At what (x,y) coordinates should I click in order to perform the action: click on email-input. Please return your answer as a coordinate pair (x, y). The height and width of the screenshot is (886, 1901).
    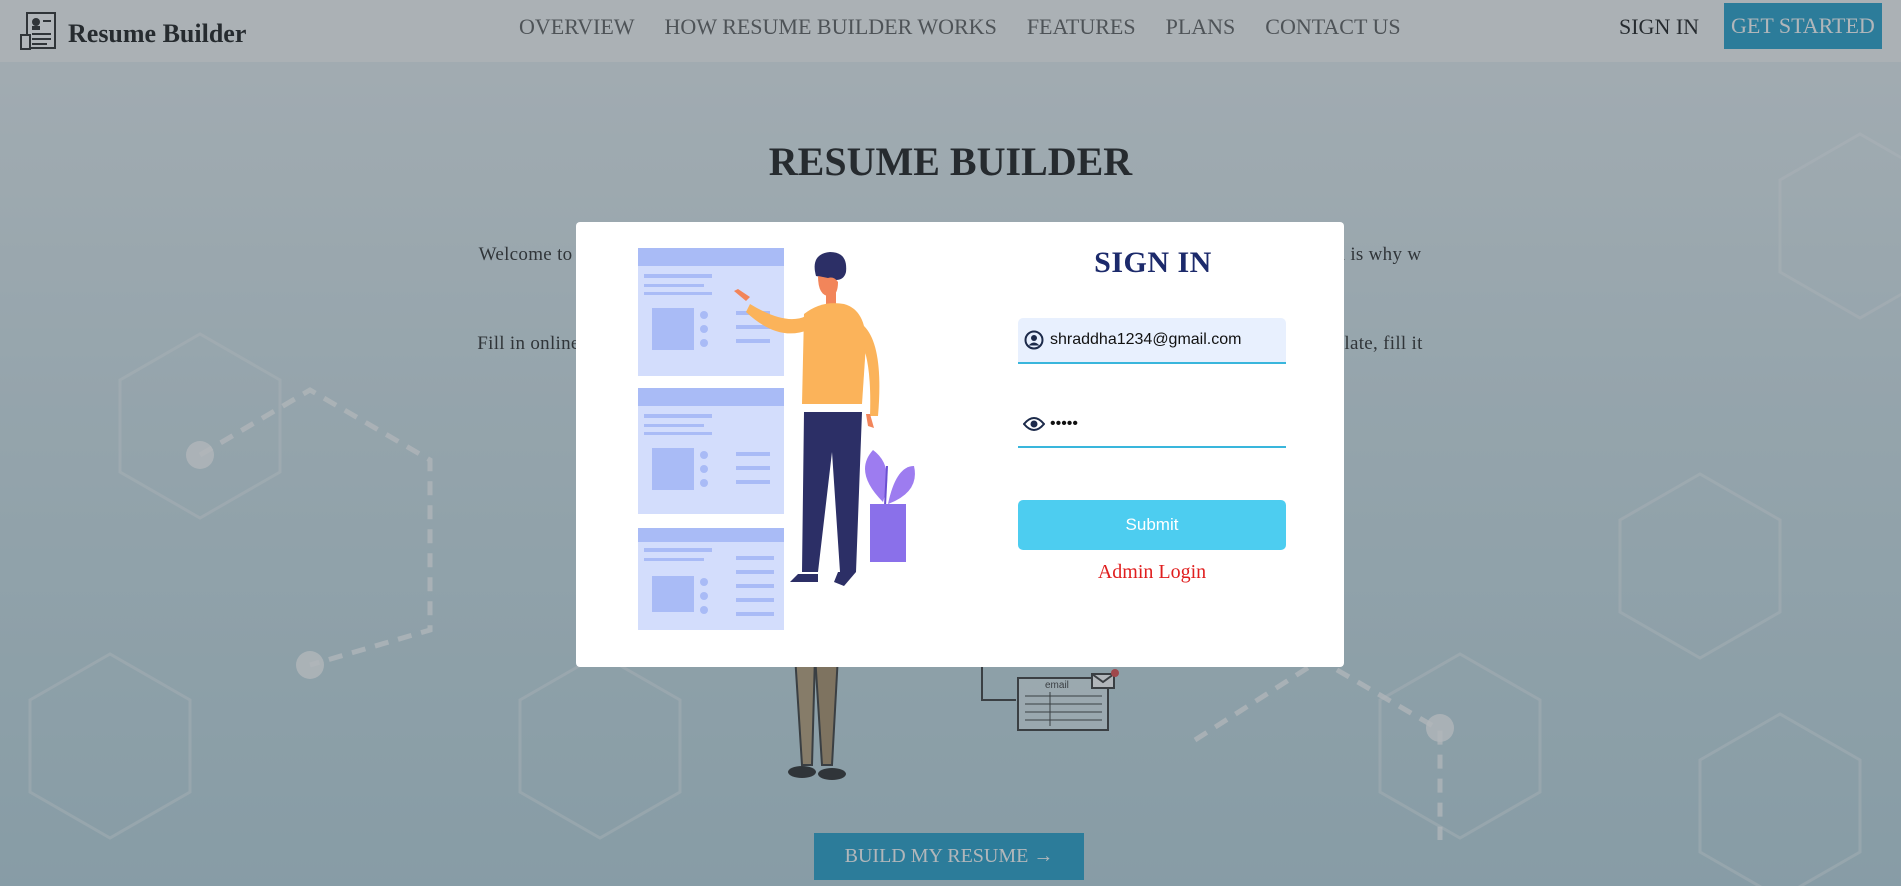
    Looking at the image, I should click on (1158, 340).